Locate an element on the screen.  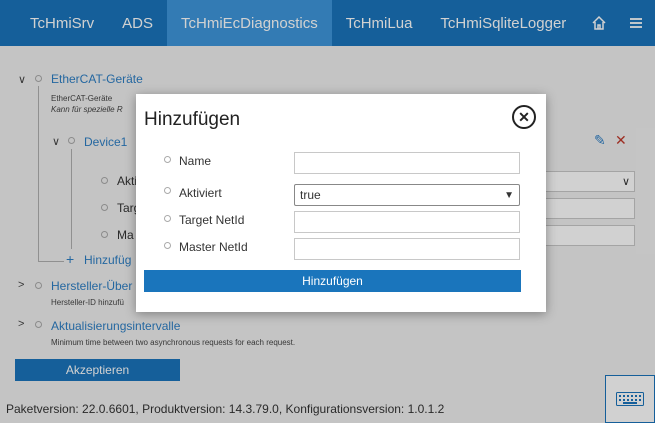
chevron-down-icon: ▼ is located at coordinates (509, 195).